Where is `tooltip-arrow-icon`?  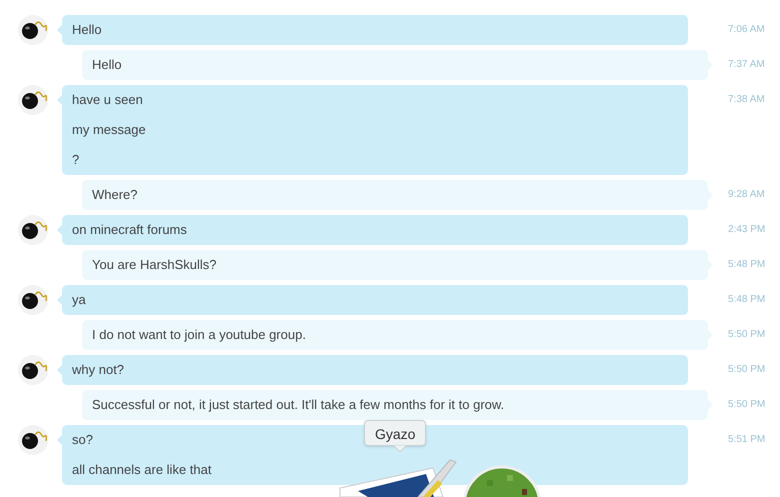 tooltip-arrow-icon is located at coordinates (400, 449).